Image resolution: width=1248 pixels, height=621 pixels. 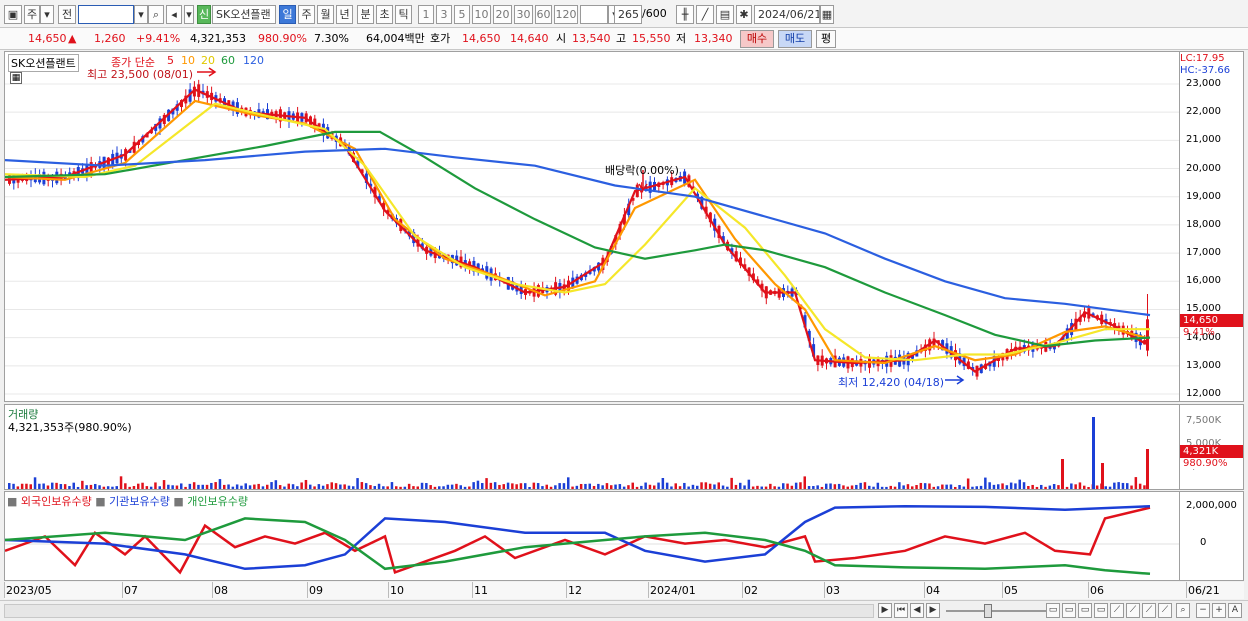 I want to click on interval-5-button: 5, so click(x=462, y=14).